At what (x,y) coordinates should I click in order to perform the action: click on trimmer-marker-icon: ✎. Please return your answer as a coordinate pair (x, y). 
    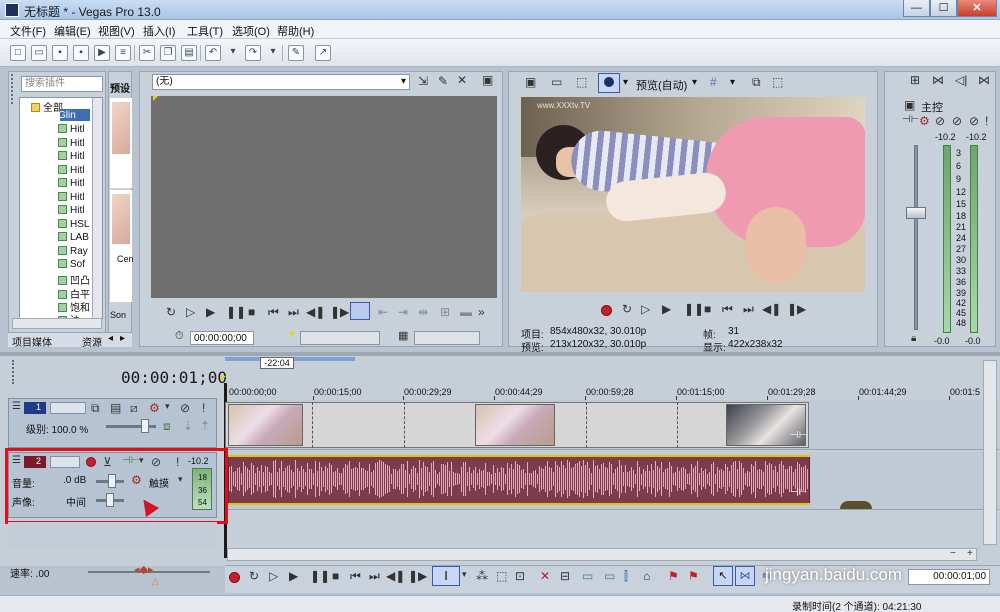
    Looking at the image, I should click on (443, 81).